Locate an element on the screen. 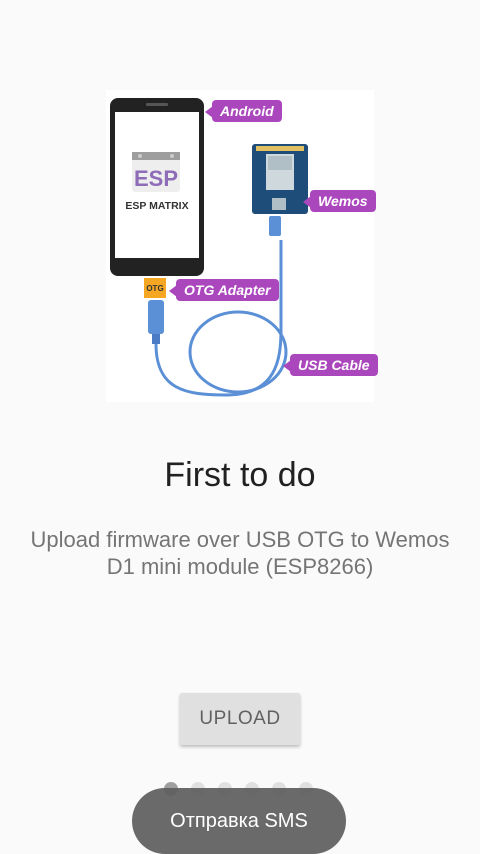 This screenshot has height=854, width=480. app-name-text: ESP MATRIX is located at coordinates (156, 206).